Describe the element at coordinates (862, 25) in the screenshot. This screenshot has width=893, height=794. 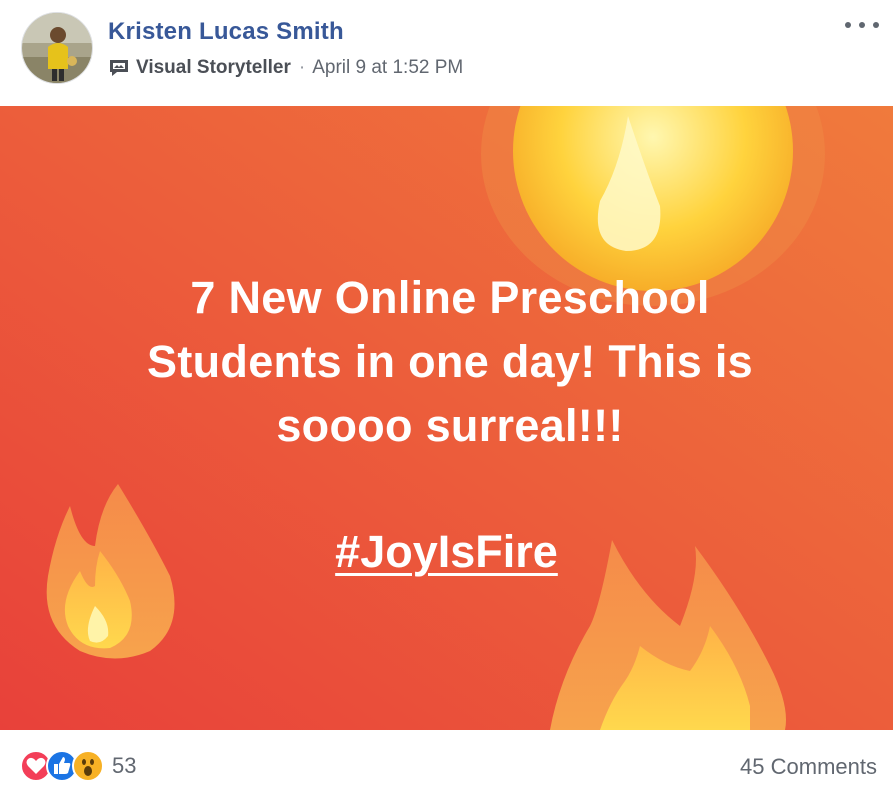
I see `more-options-icon` at that location.